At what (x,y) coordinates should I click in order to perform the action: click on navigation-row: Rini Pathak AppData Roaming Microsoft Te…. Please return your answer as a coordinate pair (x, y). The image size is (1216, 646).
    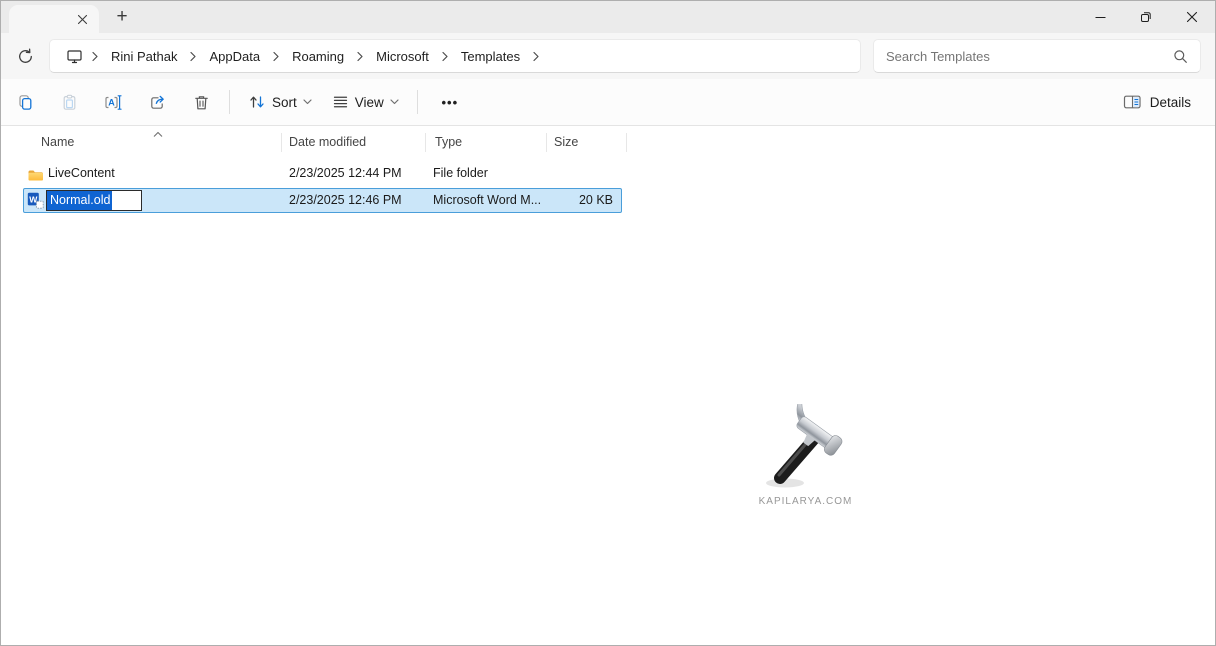
    Looking at the image, I should click on (608, 56).